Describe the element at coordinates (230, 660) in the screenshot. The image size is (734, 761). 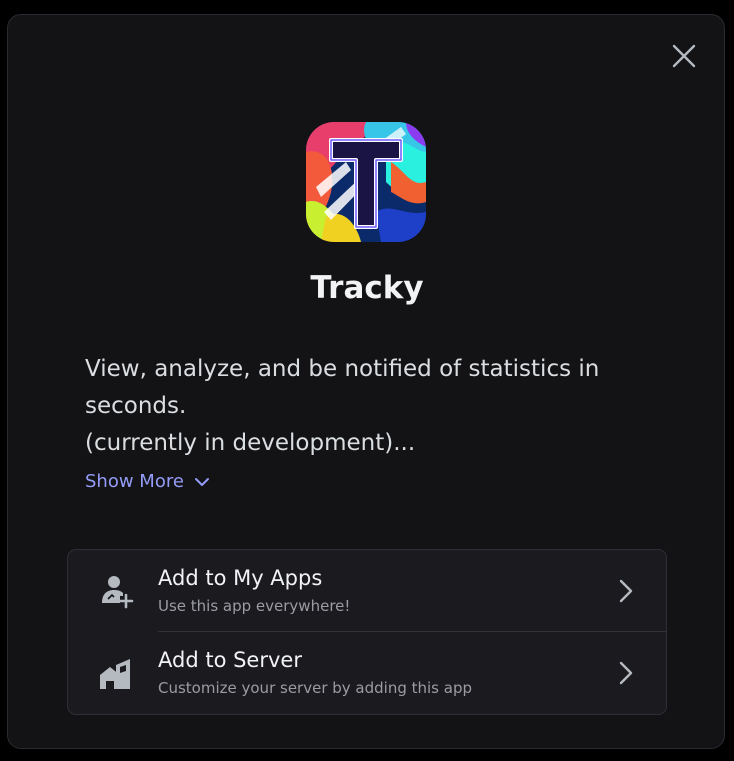
I see `add-to-server-title: Add to Server` at that location.